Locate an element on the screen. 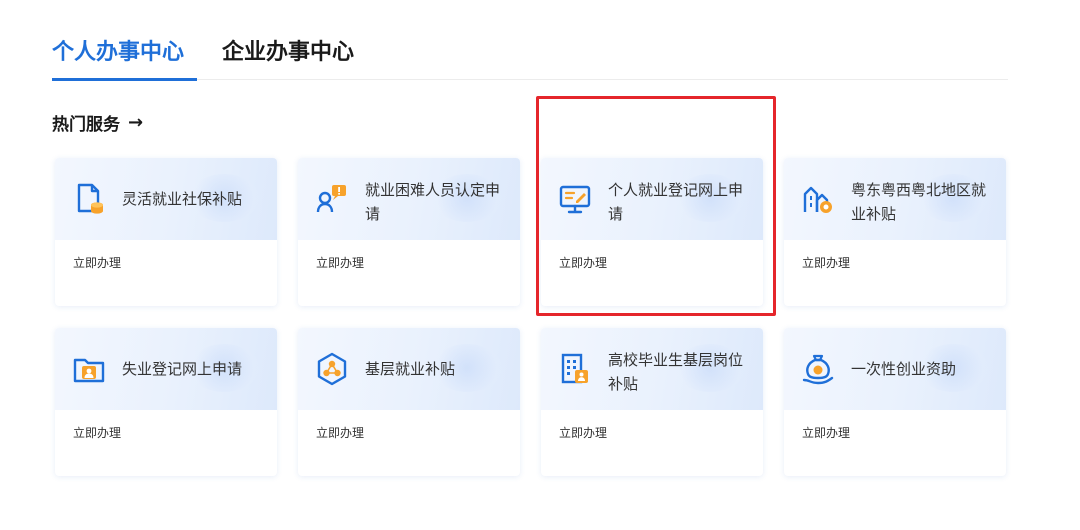  card-title: 失业登记网上申请 is located at coordinates (182, 369).